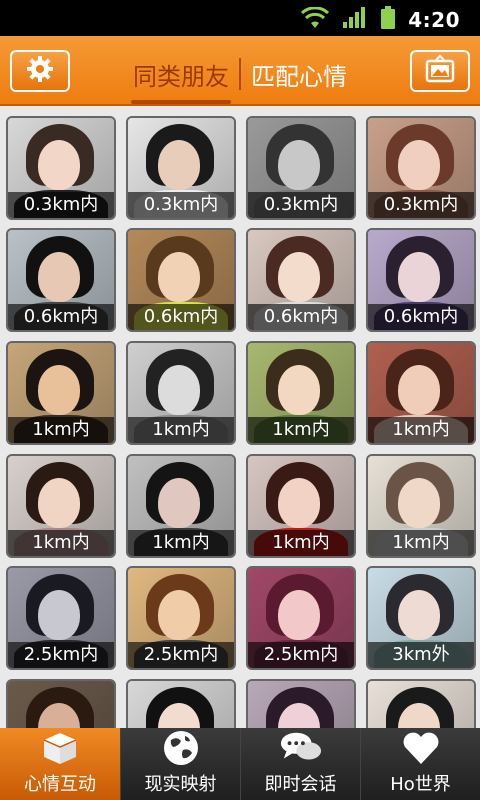  I want to click on battery-icon, so click(388, 20).